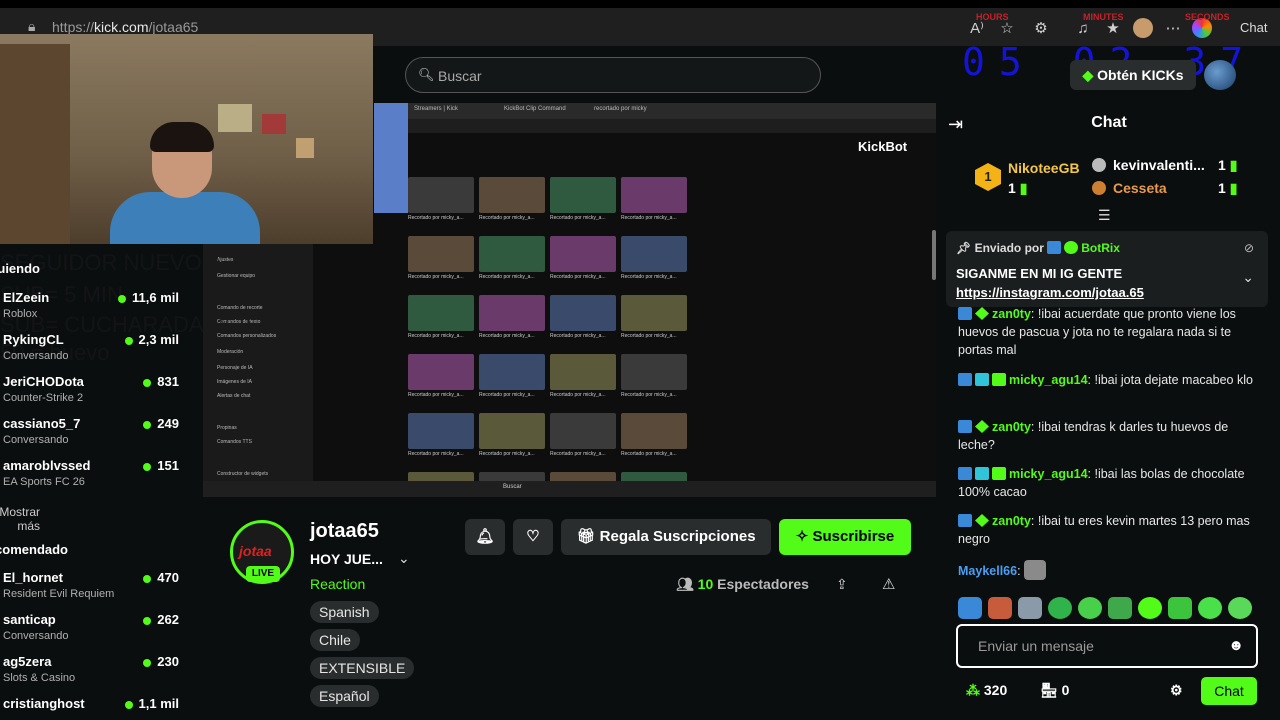  What do you see at coordinates (1207, 17) in the screenshot?
I see `seconds-label: SECONDS` at bounding box center [1207, 17].